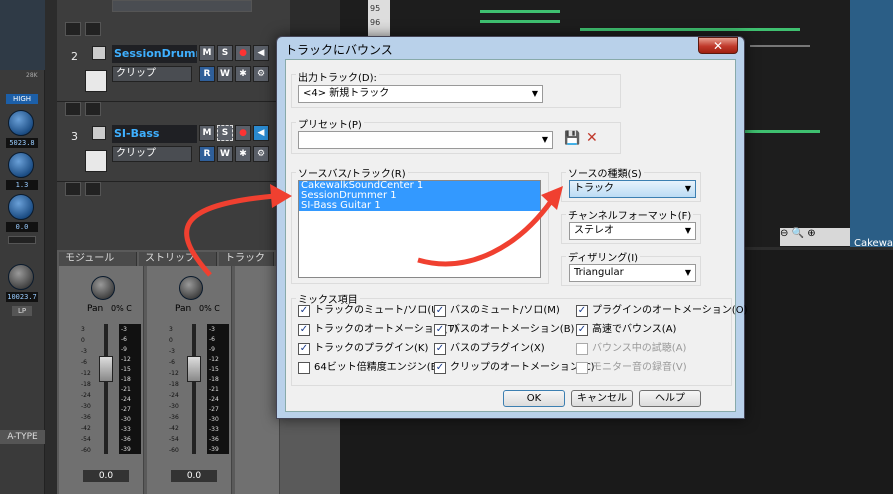 This screenshot has width=893, height=494. Describe the element at coordinates (214, 419) in the screenshot. I see `meter-scale-label: -30` at that location.